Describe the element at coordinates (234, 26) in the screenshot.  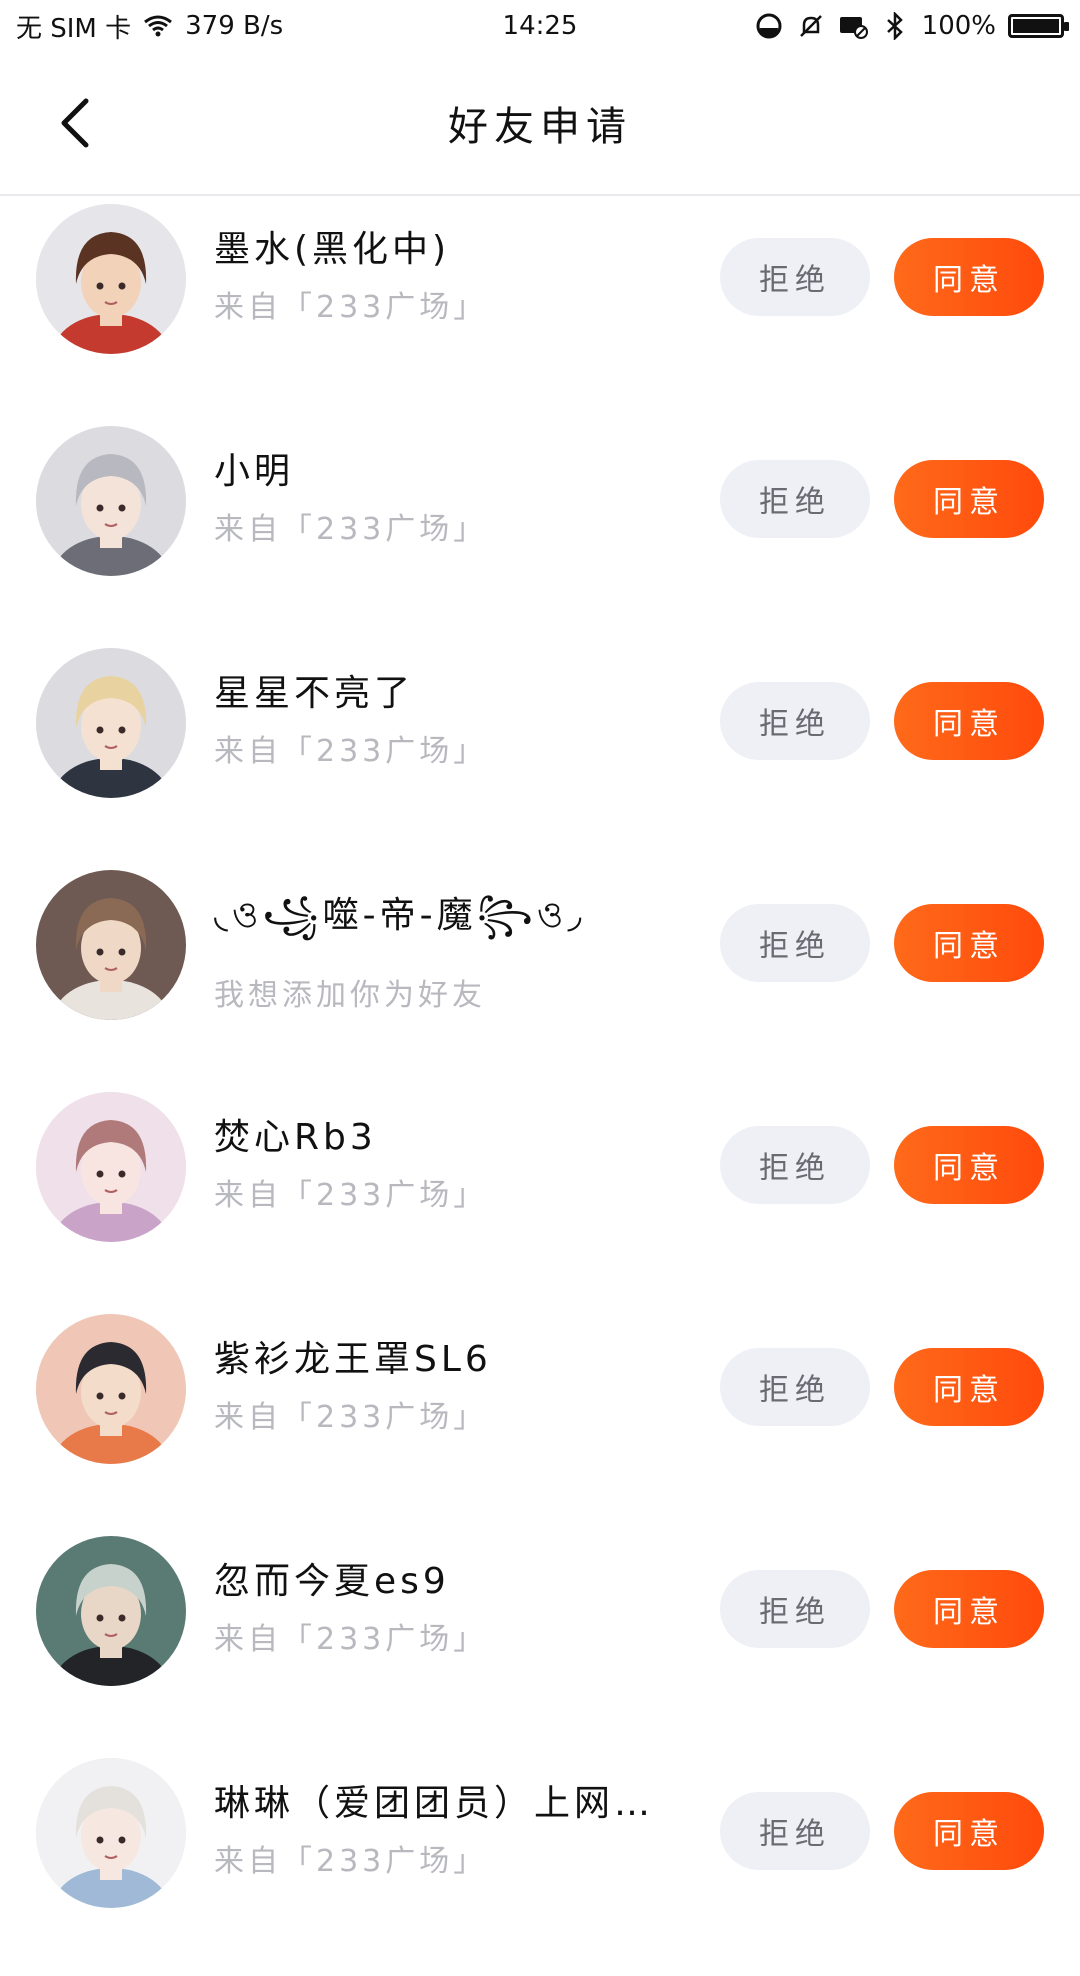
I see `network-speed: 379 B/s` at that location.